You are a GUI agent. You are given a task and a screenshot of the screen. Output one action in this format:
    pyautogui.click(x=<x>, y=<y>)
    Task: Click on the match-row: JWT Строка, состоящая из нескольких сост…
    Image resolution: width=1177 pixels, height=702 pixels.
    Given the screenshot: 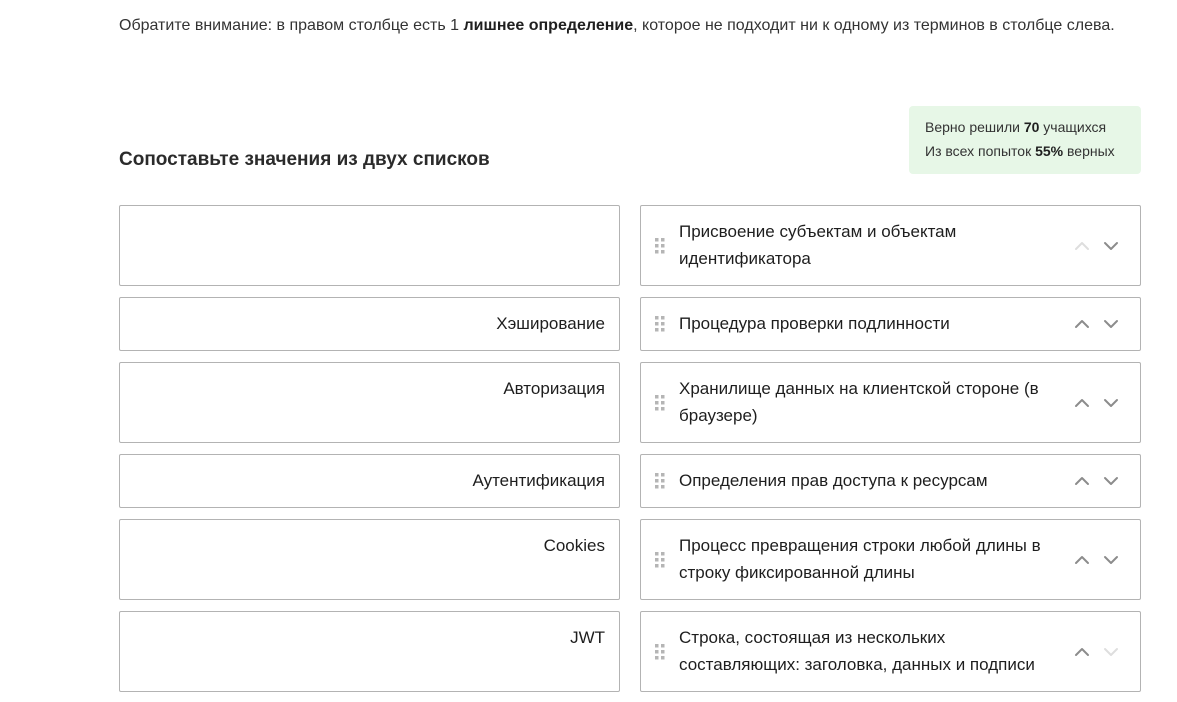 What is the action you would take?
    pyautogui.click(x=630, y=651)
    